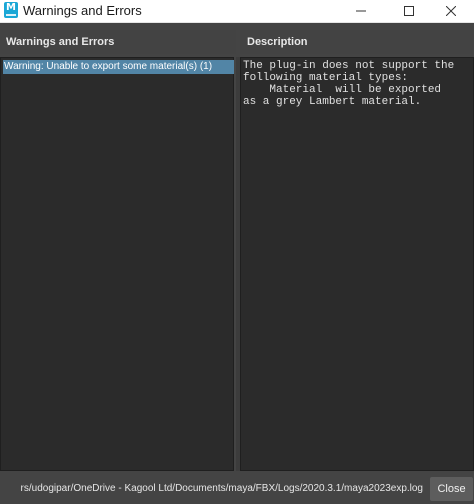  I want to click on maximize-button, so click(409, 11).